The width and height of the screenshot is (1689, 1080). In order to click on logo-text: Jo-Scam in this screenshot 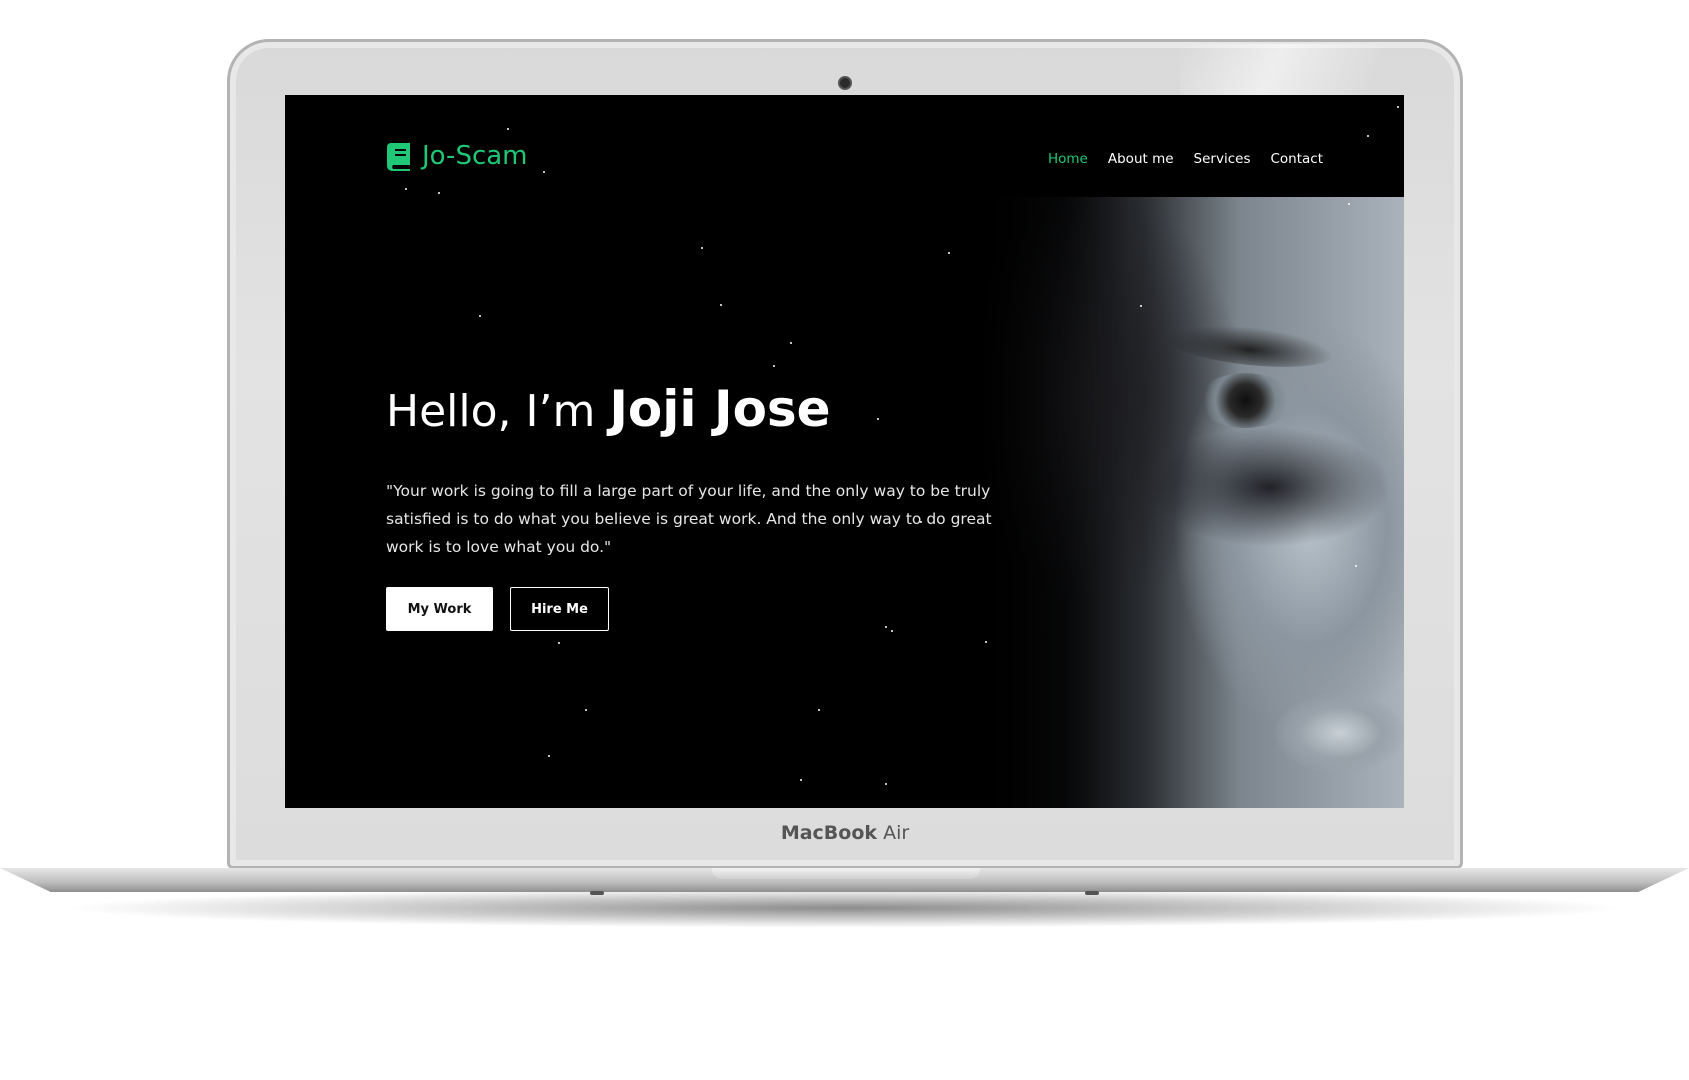, I will do `click(475, 156)`.